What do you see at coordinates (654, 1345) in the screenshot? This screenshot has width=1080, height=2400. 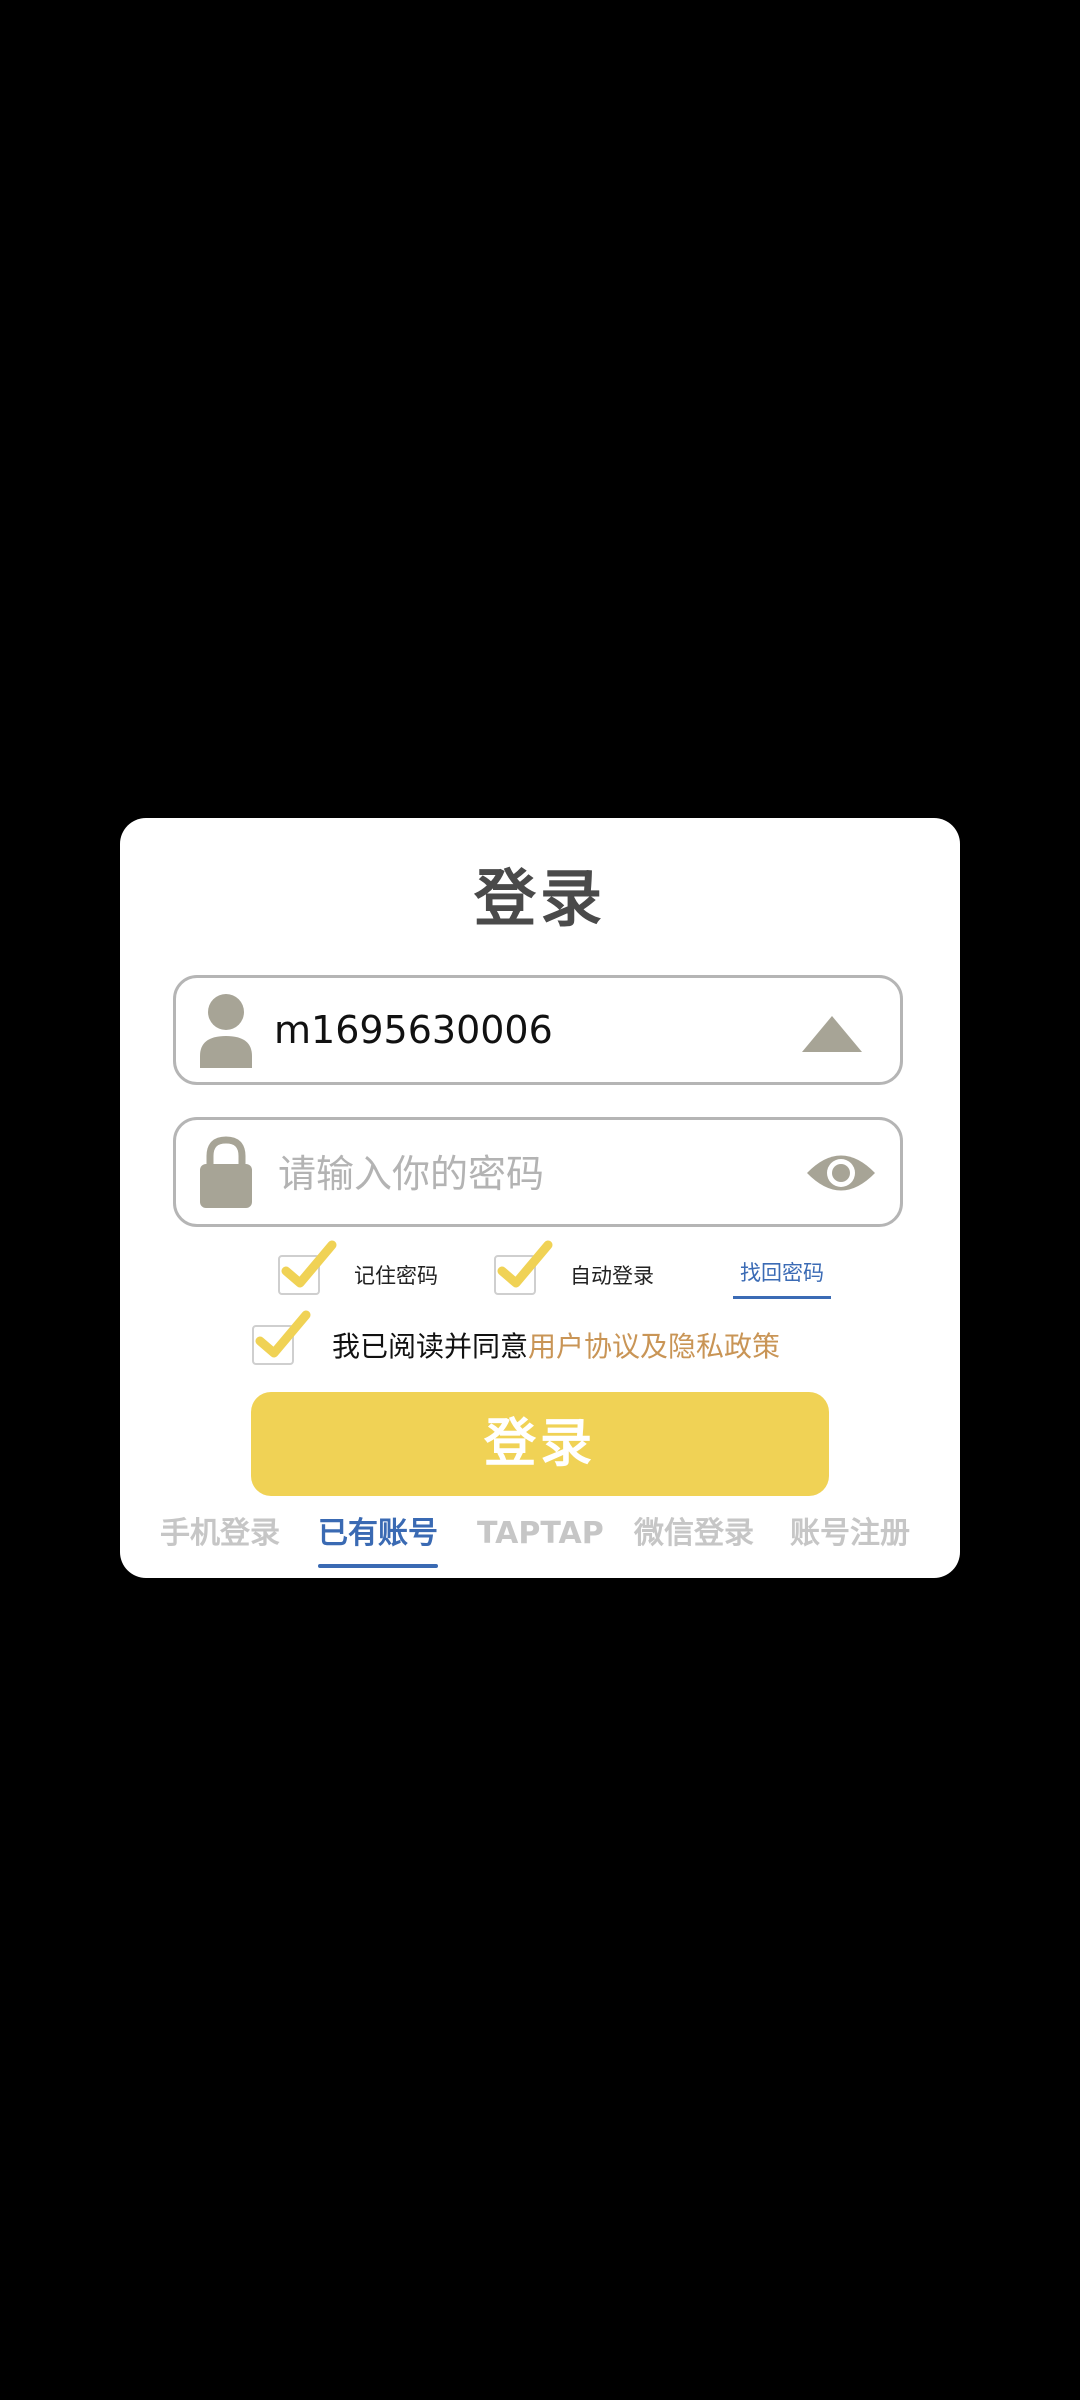 I see `privacy-policy-link: 用户协议及隐私政策` at bounding box center [654, 1345].